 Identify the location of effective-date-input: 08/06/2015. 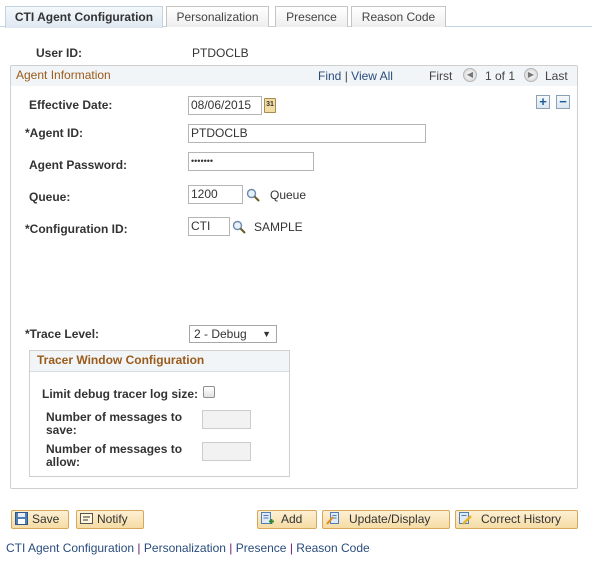
(225, 105).